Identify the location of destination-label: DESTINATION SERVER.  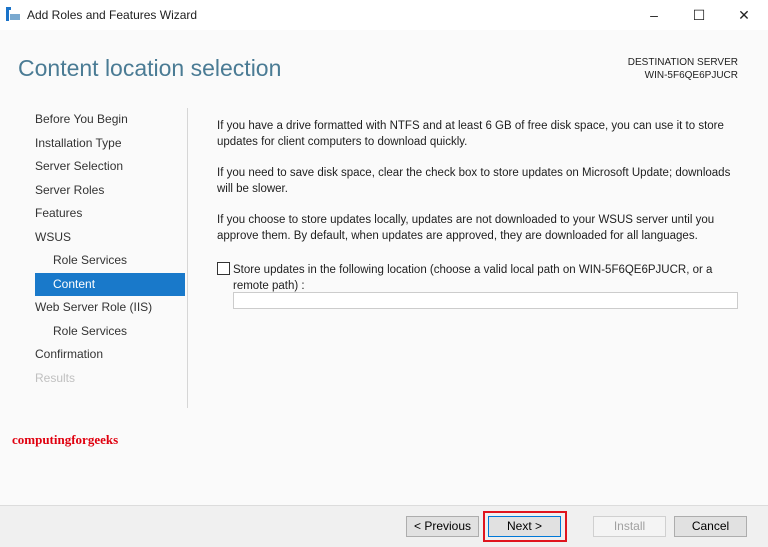
(682, 62).